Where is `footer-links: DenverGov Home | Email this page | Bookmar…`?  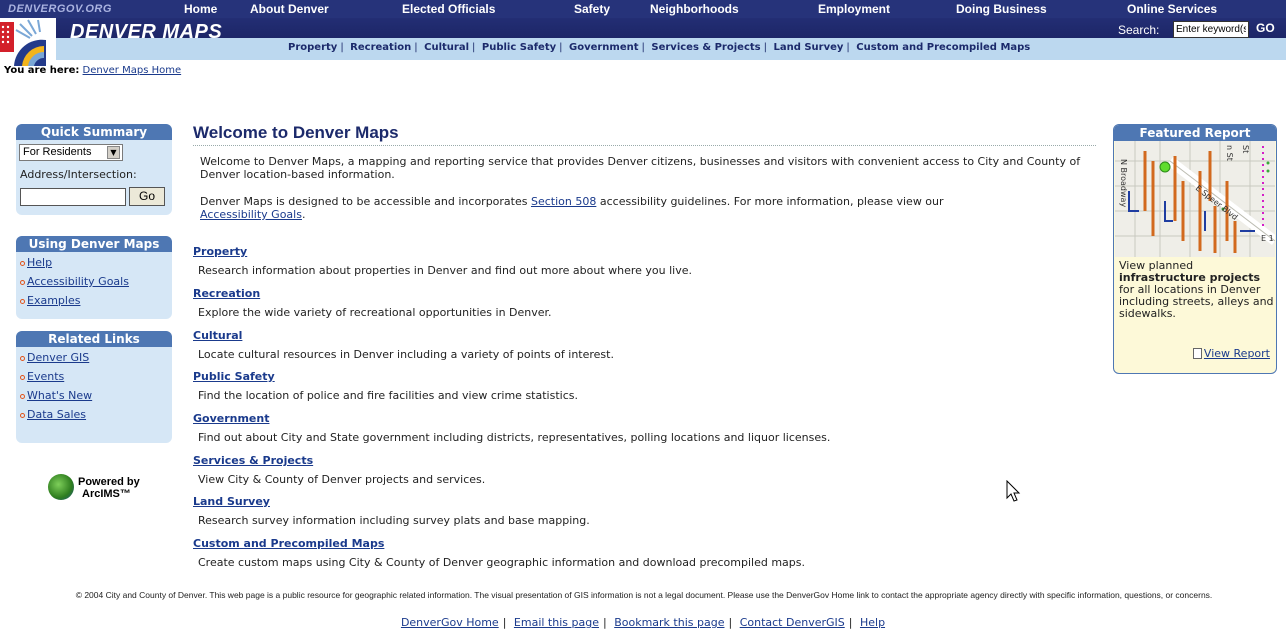 footer-links: DenverGov Home | Email this page | Bookmar… is located at coordinates (643, 622).